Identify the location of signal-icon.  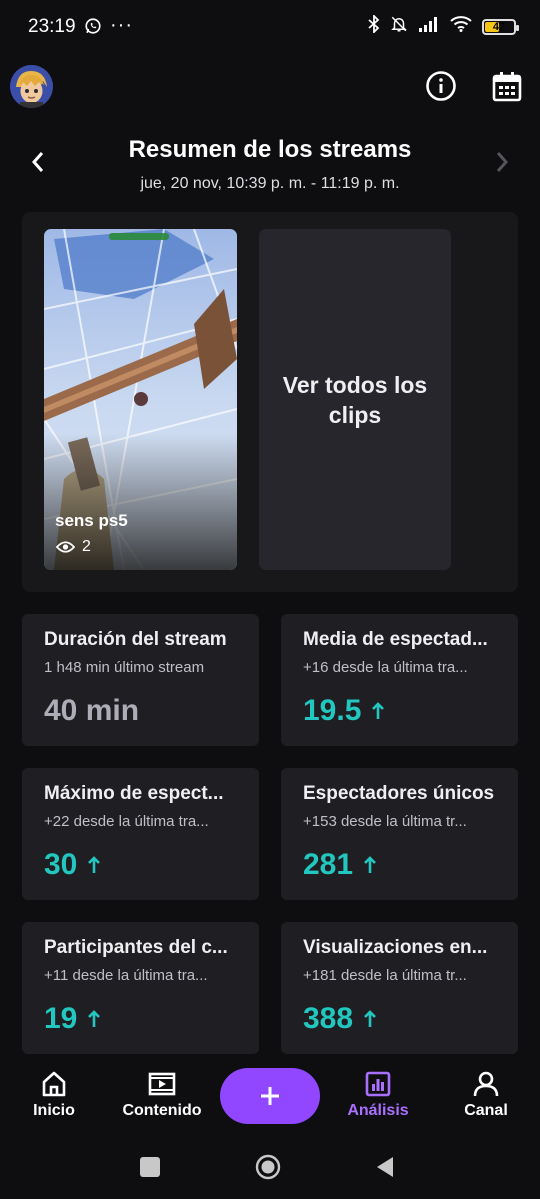
(429, 26).